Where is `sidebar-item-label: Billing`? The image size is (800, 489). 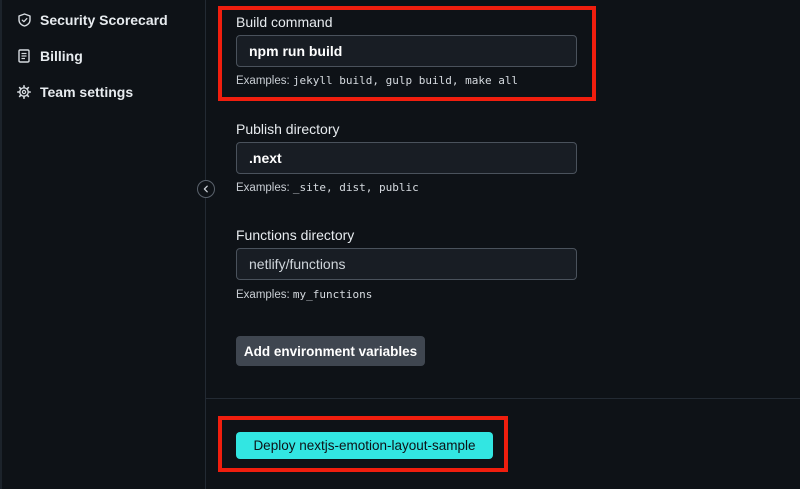
sidebar-item-label: Billing is located at coordinates (61, 56).